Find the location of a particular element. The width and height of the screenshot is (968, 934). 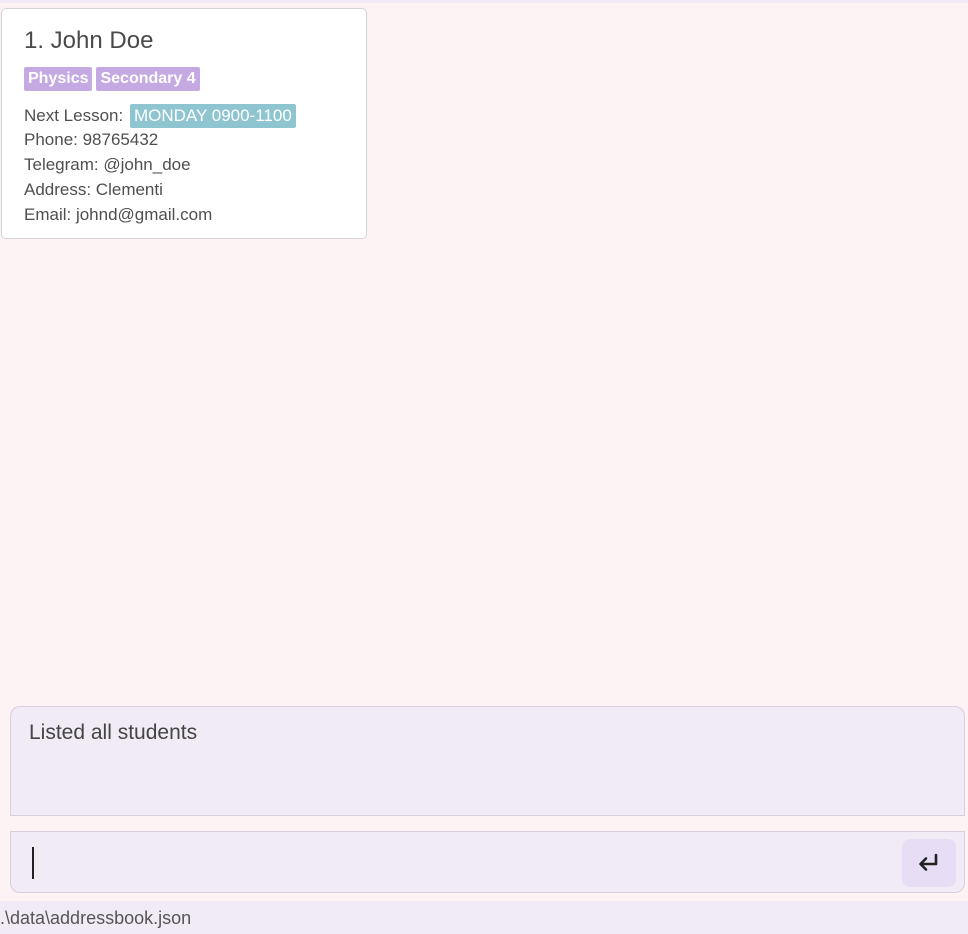

command-box is located at coordinates (487, 862).